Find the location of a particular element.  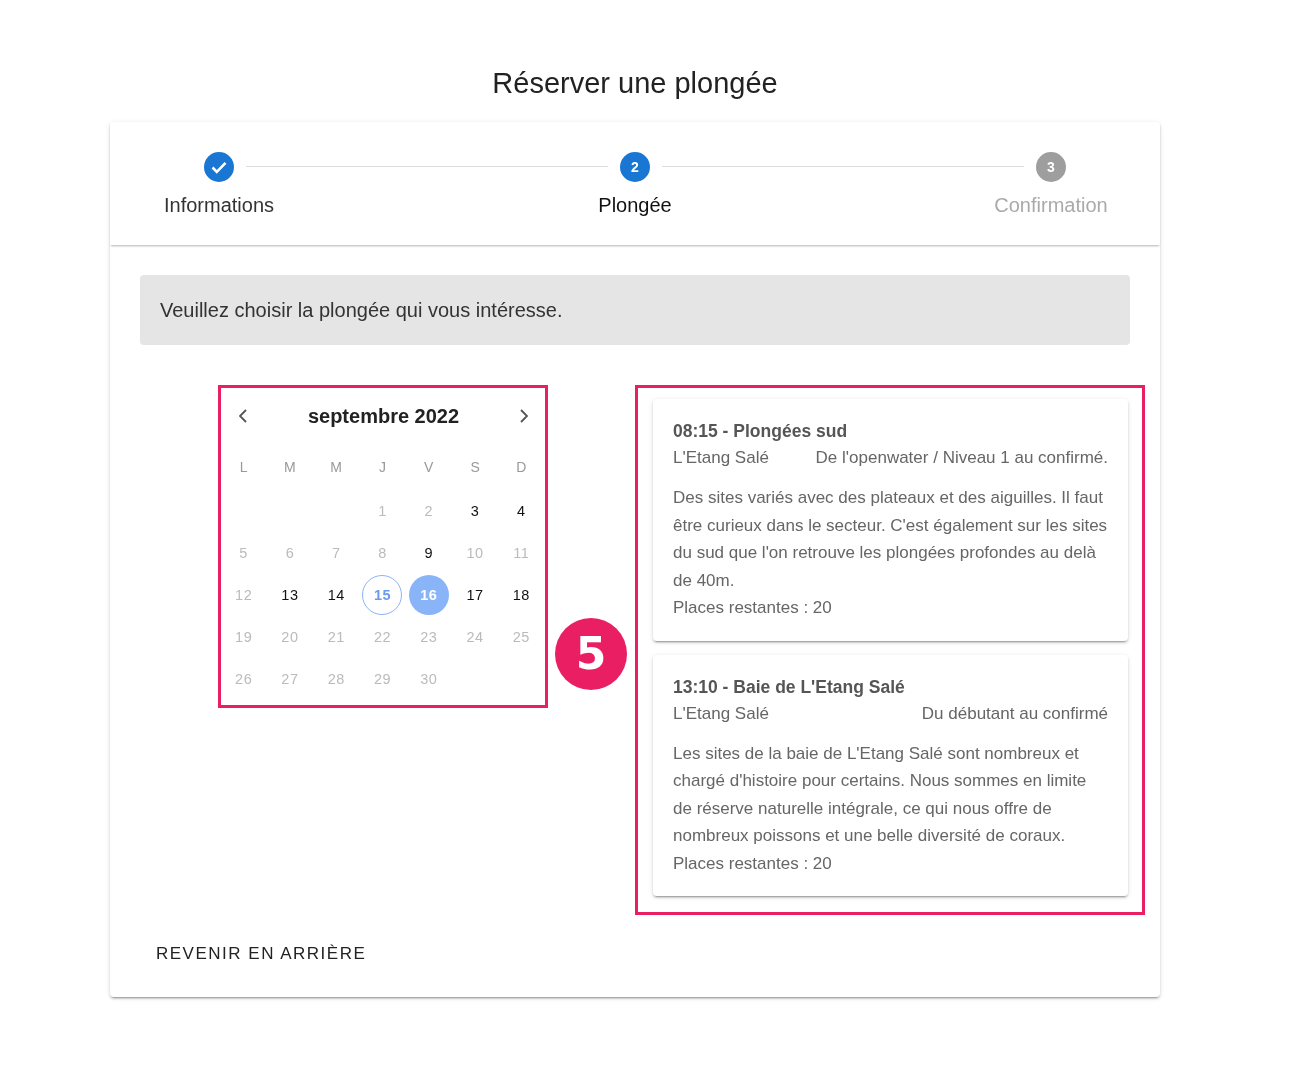

callout-badge: 5 is located at coordinates (591, 654).